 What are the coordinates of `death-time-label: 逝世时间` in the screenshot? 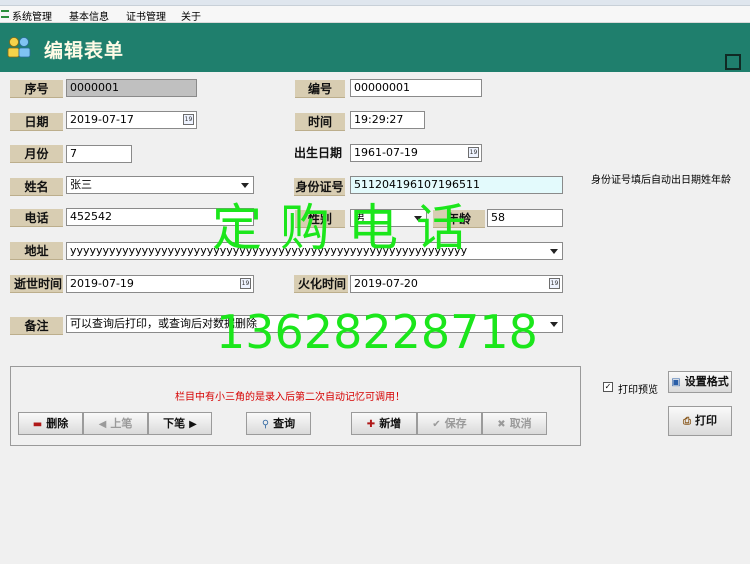 It's located at (36, 284).